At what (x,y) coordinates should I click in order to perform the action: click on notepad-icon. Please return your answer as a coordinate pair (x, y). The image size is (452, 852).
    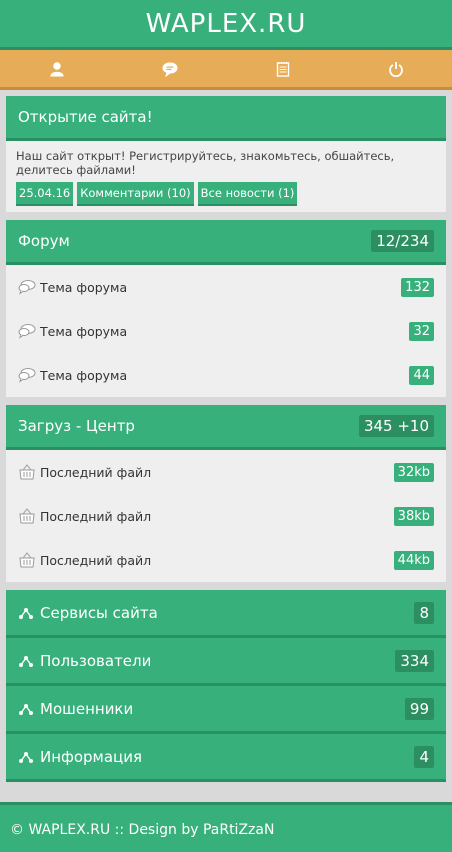
    Looking at the image, I should click on (282, 69).